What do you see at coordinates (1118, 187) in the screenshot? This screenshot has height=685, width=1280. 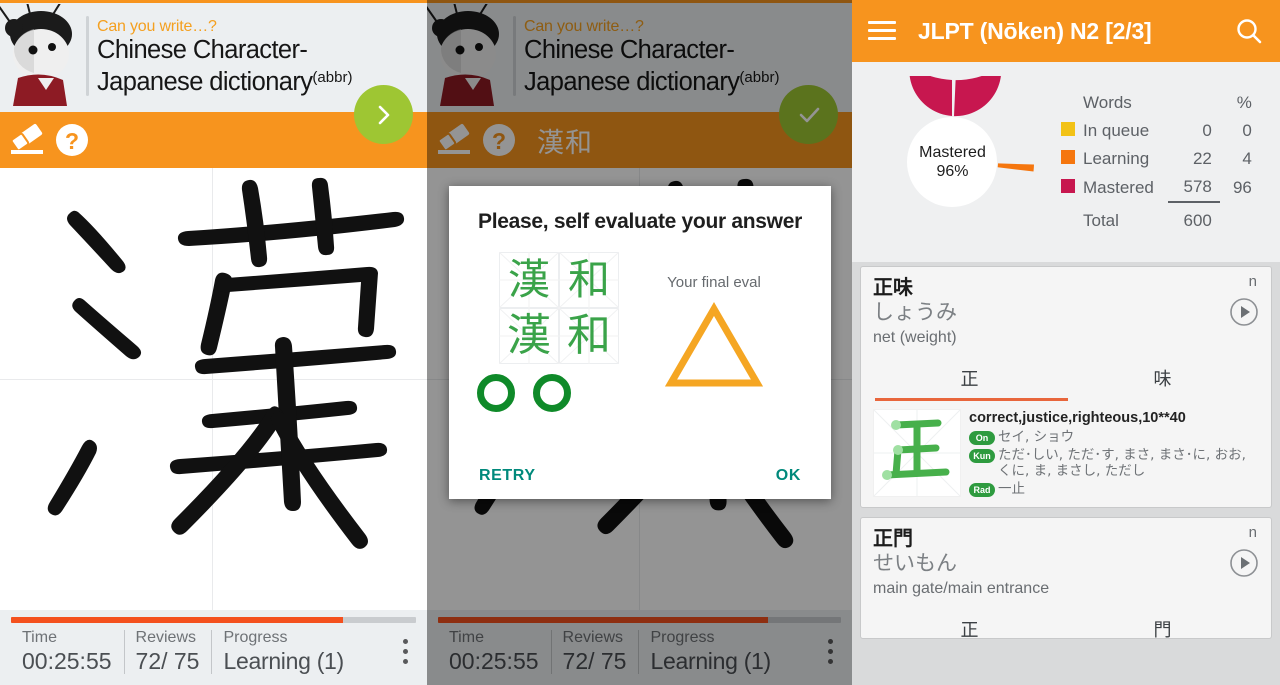 I see `legend-label-mastered: Mastered` at bounding box center [1118, 187].